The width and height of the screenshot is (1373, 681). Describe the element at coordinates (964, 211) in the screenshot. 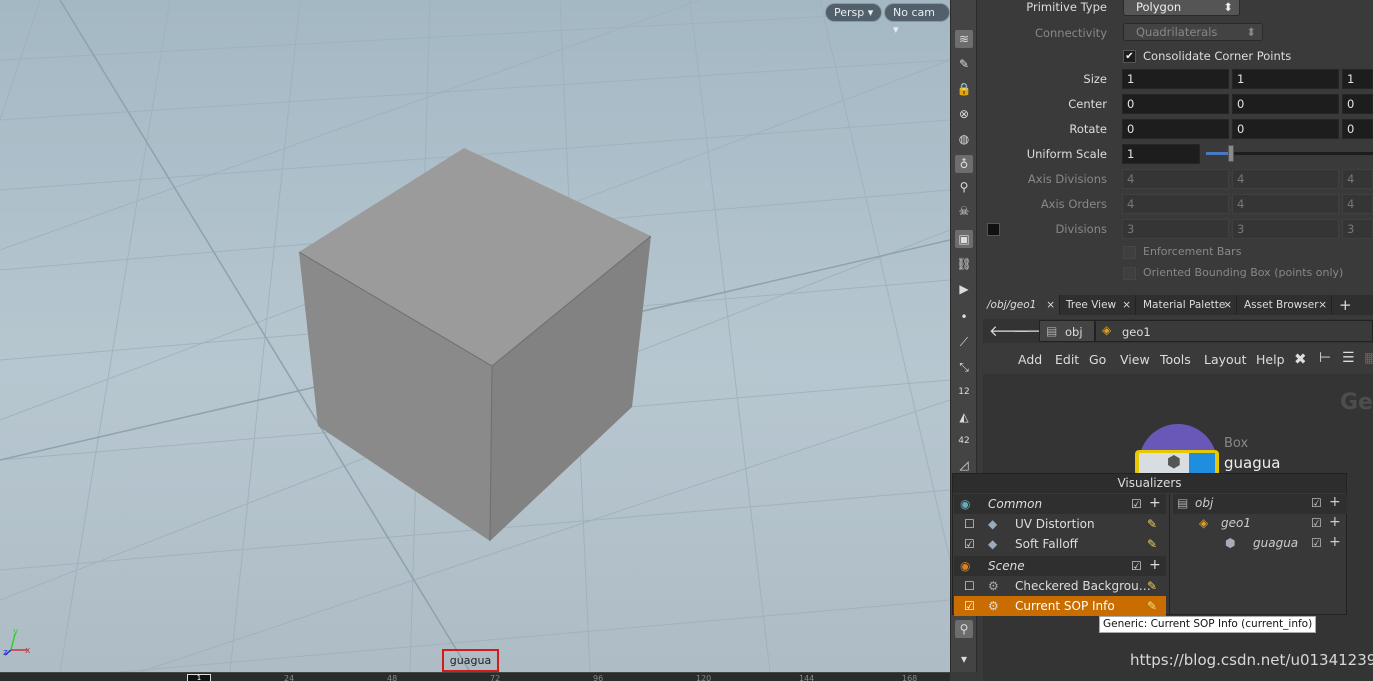

I see `skull-icon: ☠` at that location.